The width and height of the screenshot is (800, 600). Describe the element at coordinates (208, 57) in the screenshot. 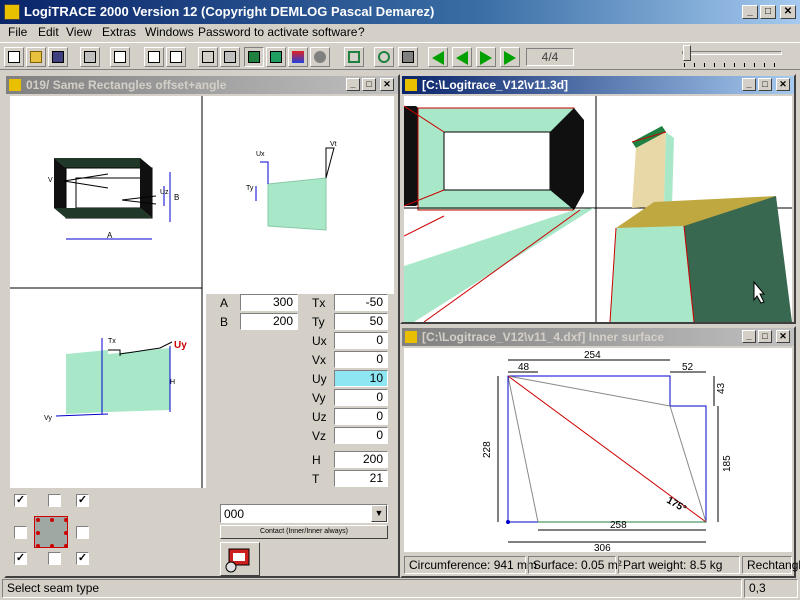

I see `cube-wire-icon` at that location.